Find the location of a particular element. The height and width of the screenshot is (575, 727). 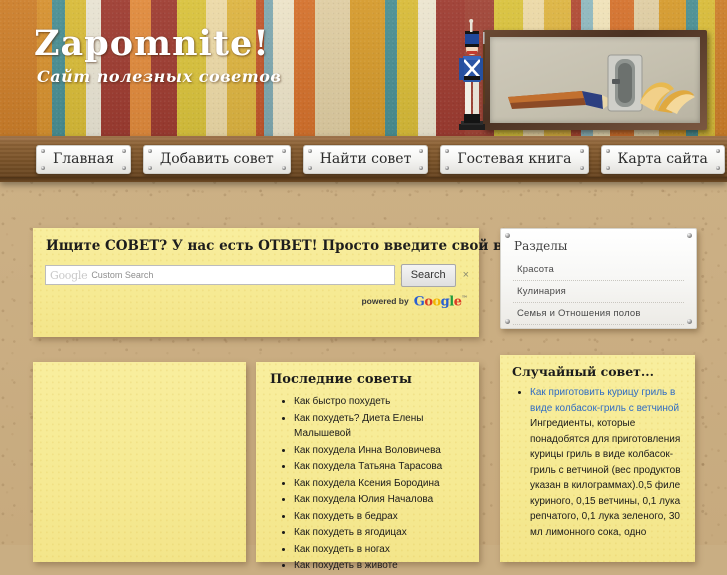

google-watermark-icon: Google is located at coordinates (69, 275).